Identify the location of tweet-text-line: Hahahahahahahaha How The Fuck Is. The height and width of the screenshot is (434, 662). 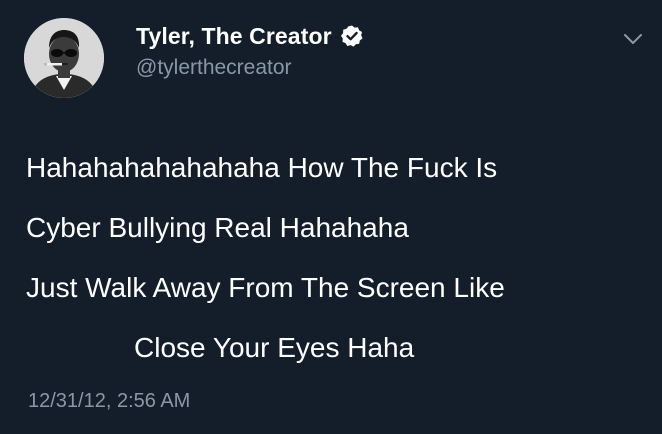
(262, 167).